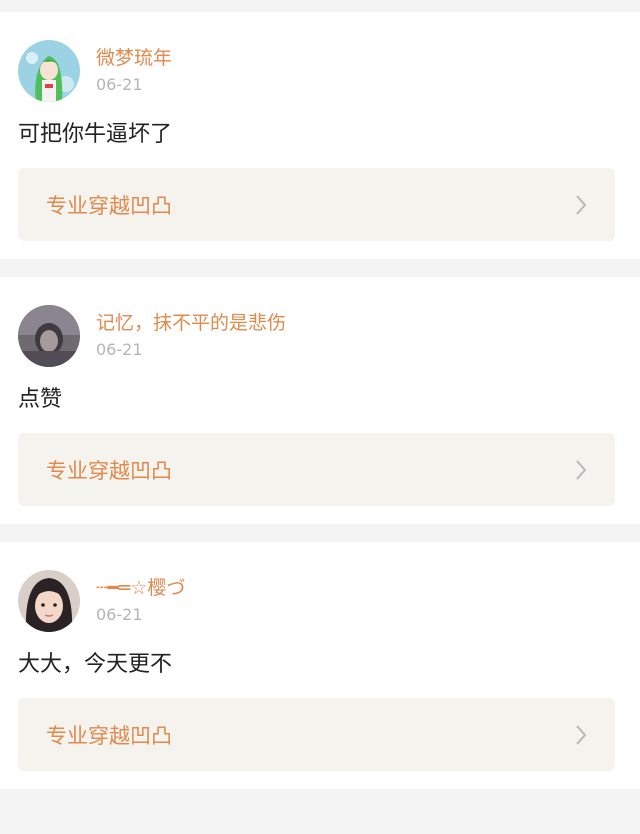 This screenshot has width=640, height=834. I want to click on username: 微梦琉年, so click(134, 58).